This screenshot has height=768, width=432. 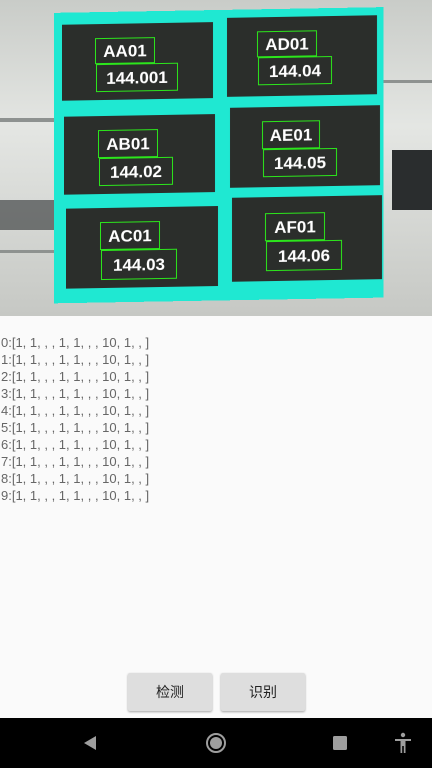 I want to click on cell-code: AC01, so click(x=130, y=235).